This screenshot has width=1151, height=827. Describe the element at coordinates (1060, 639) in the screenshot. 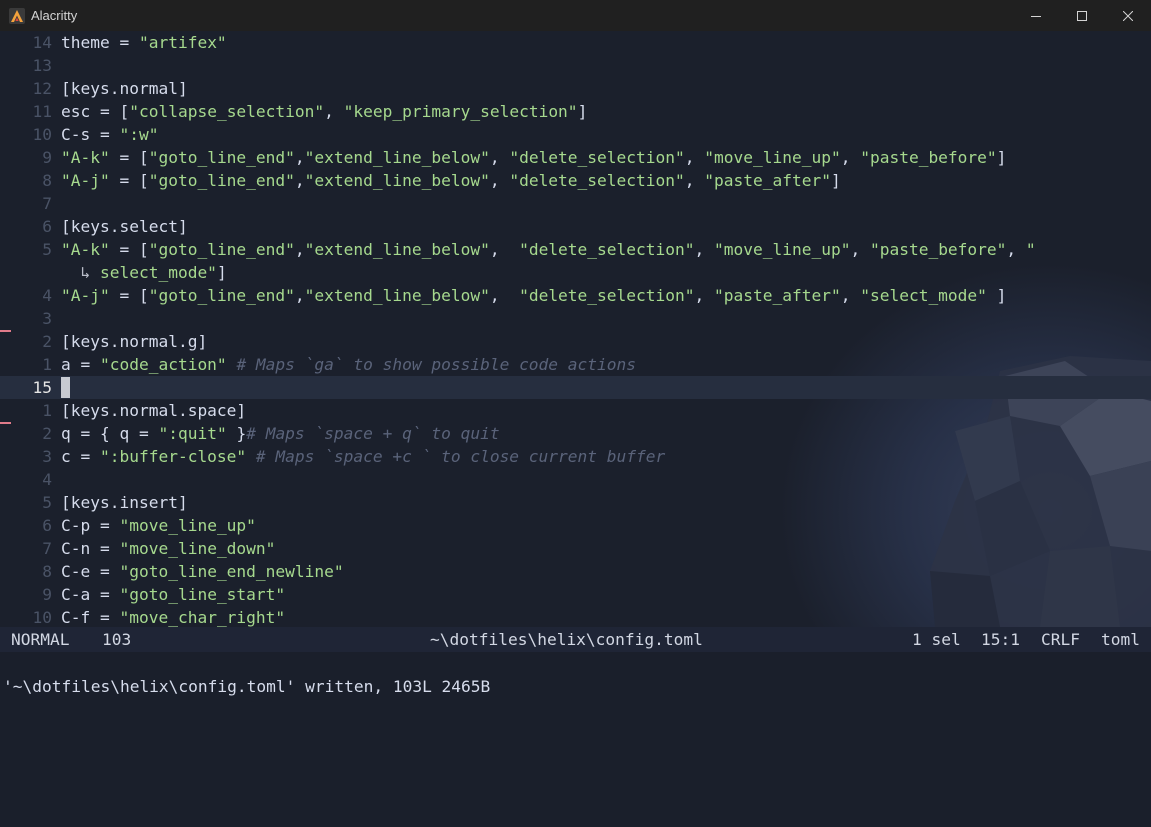

I see `line-ending: CRLF` at that location.